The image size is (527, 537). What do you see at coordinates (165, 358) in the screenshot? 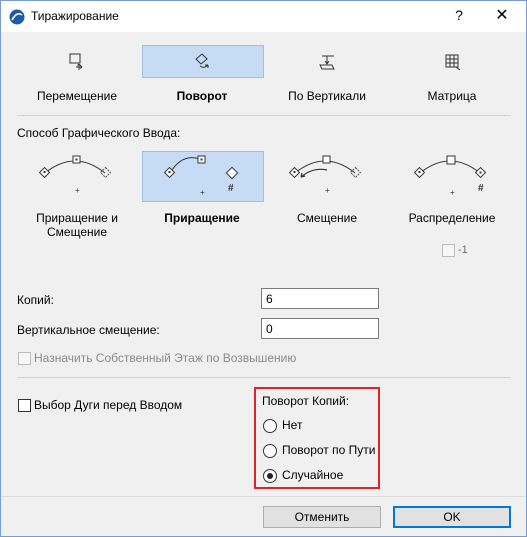
I see `assign-floor-label: Назначить Собственный Этаж по Возвышению` at bounding box center [165, 358].